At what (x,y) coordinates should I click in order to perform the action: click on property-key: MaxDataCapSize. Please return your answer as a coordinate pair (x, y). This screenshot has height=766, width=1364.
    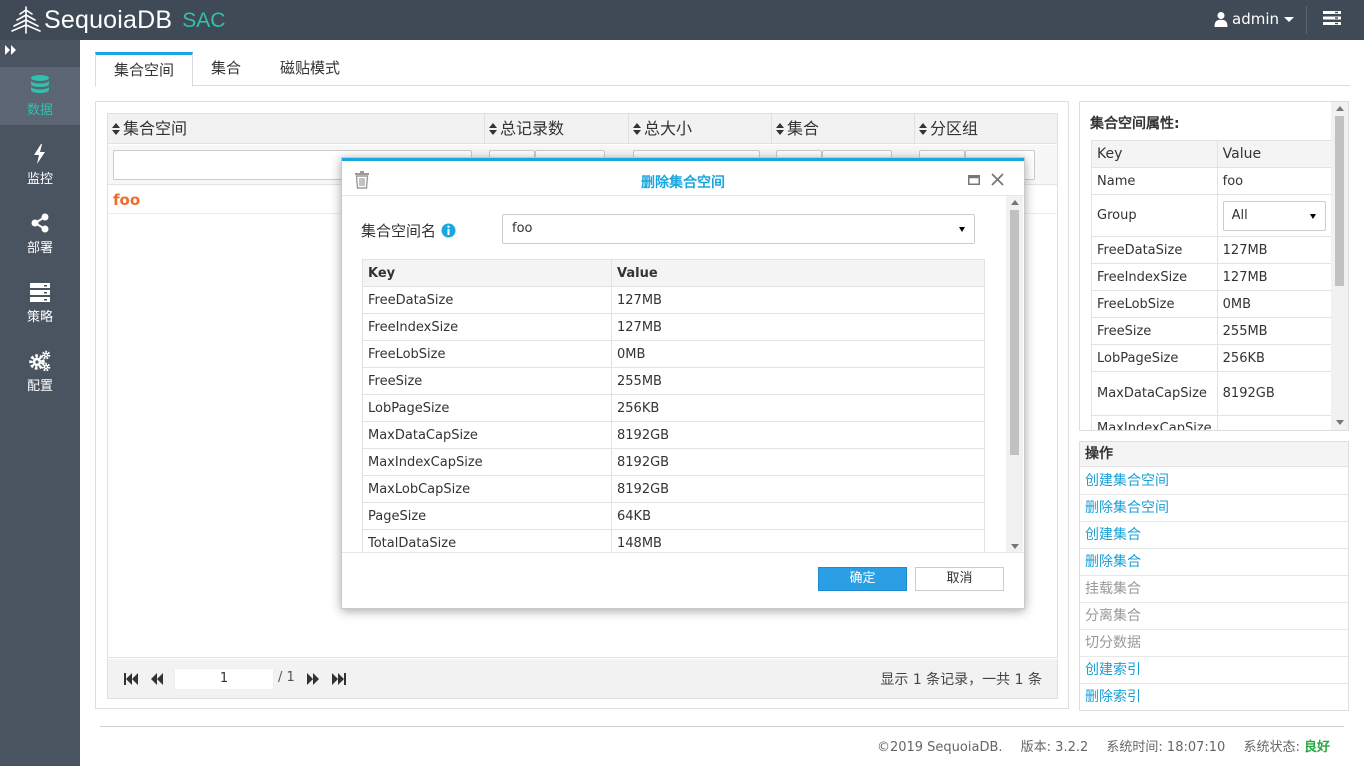
    Looking at the image, I should click on (1154, 393).